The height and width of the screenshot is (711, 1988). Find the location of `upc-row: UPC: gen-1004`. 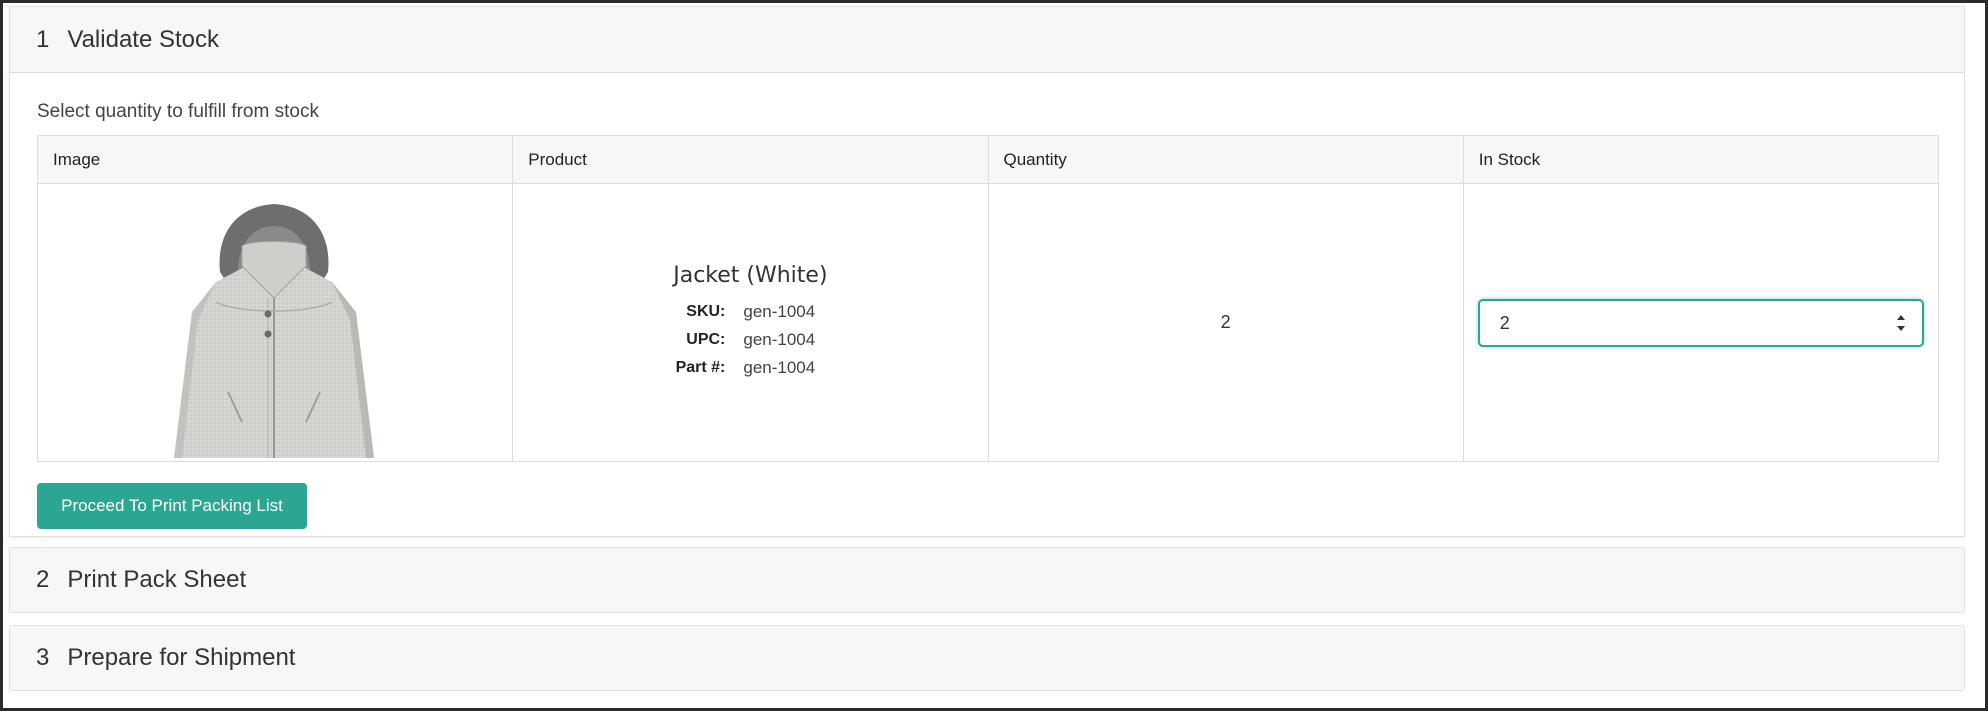

upc-row: UPC: gen-1004 is located at coordinates (750, 340).